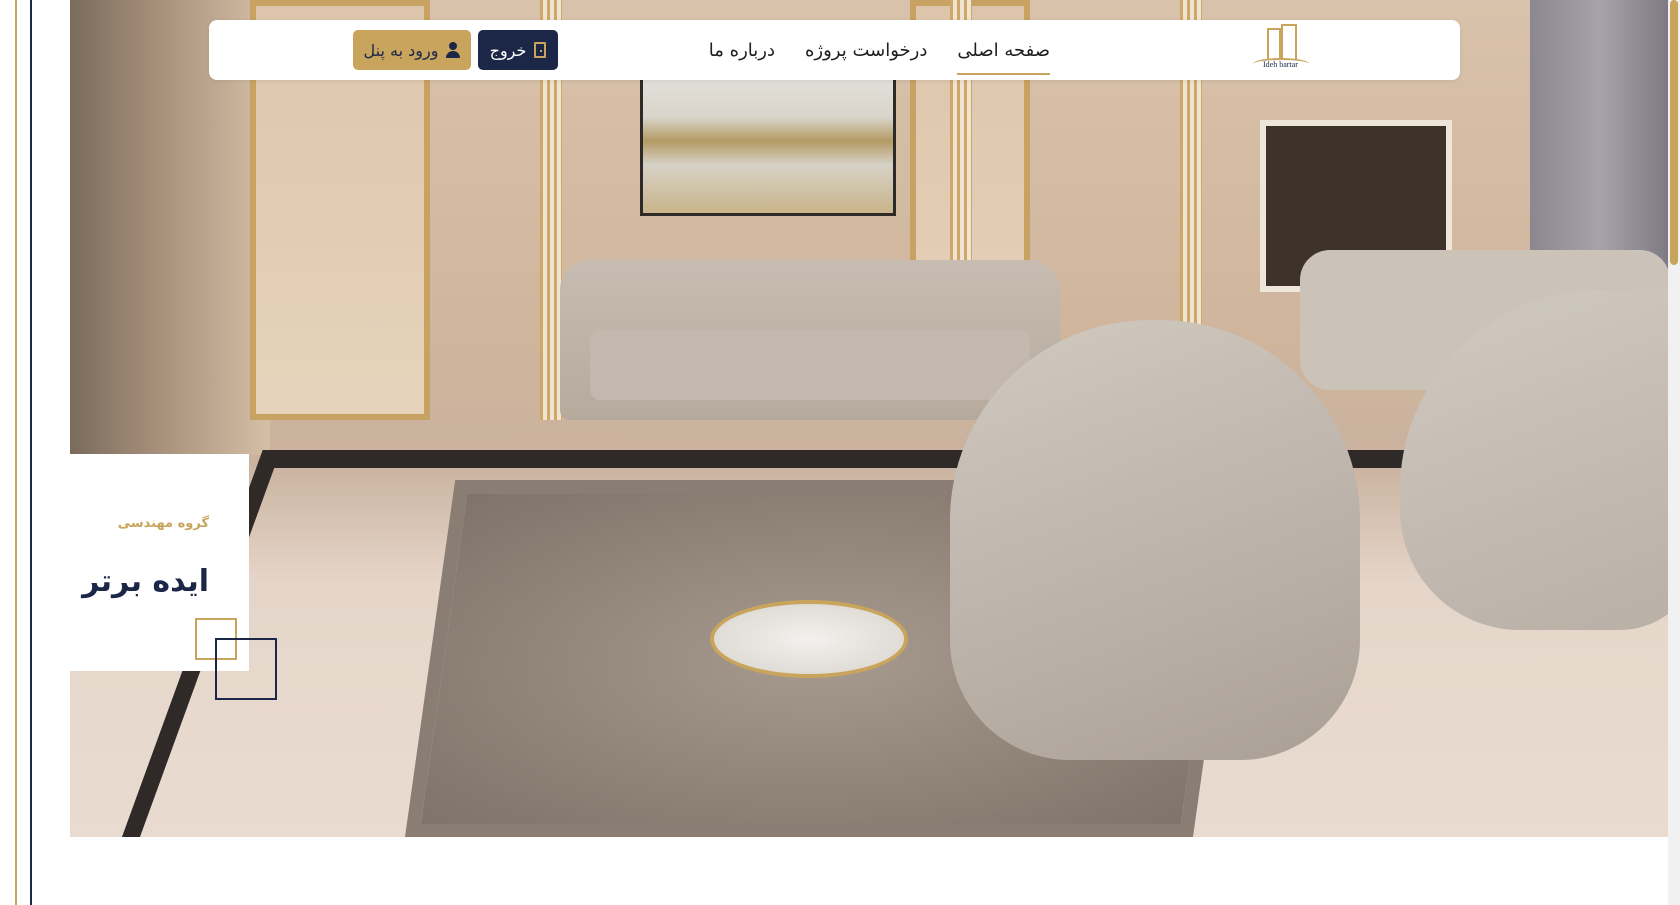 The height and width of the screenshot is (905, 1680). I want to click on decorative-navy-square, so click(246, 669).